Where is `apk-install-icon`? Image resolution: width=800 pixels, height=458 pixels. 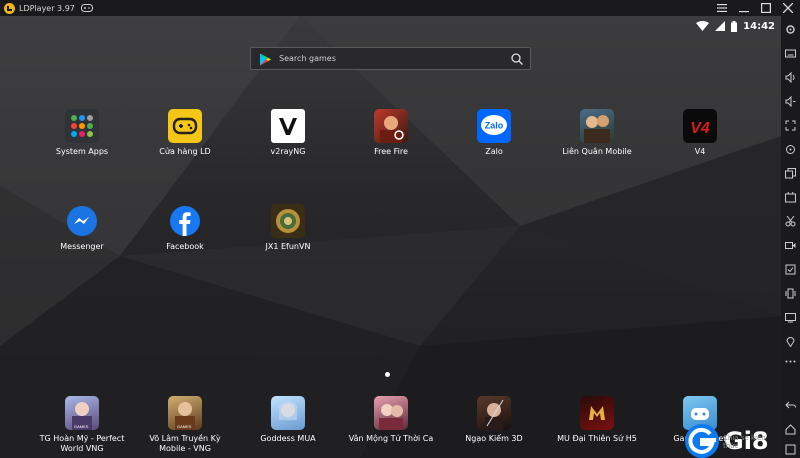 apk-install-icon is located at coordinates (790, 197).